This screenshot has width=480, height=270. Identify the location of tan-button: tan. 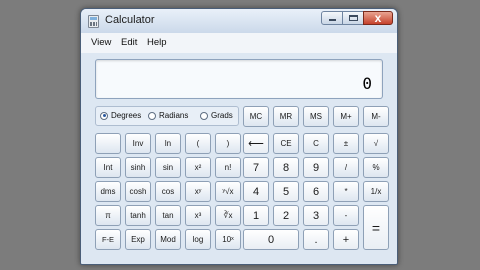
(168, 215).